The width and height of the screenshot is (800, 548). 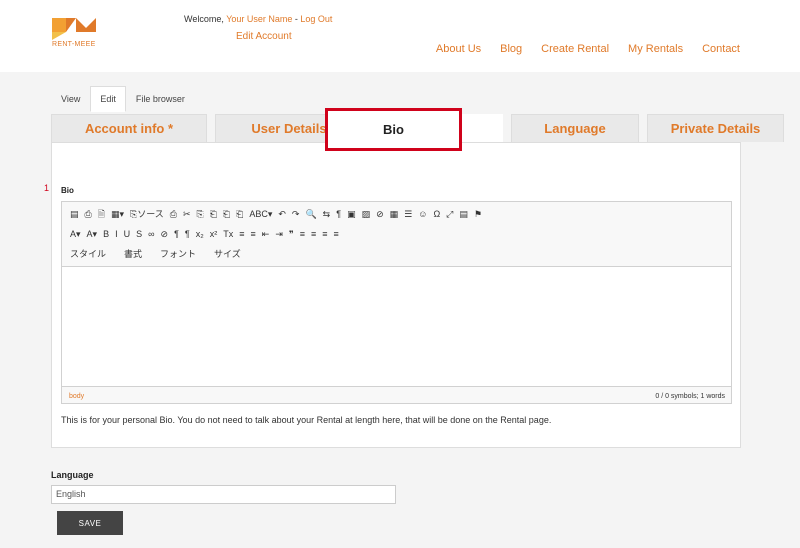 I want to click on toolbar-toolbar_row2-item-19: ≡, so click(x=313, y=234).